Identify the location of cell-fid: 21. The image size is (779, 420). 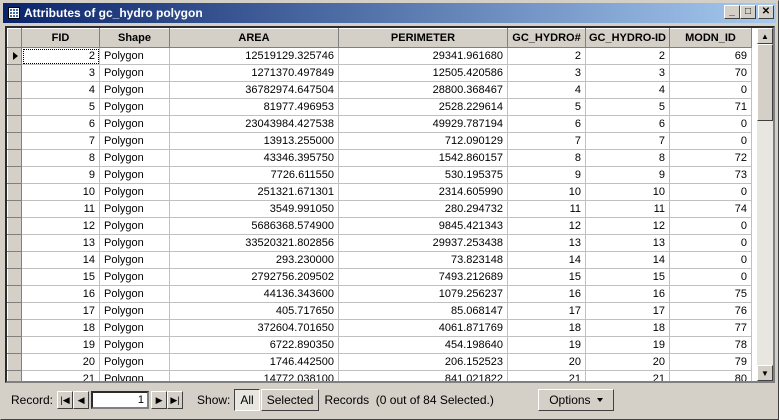
(60, 375).